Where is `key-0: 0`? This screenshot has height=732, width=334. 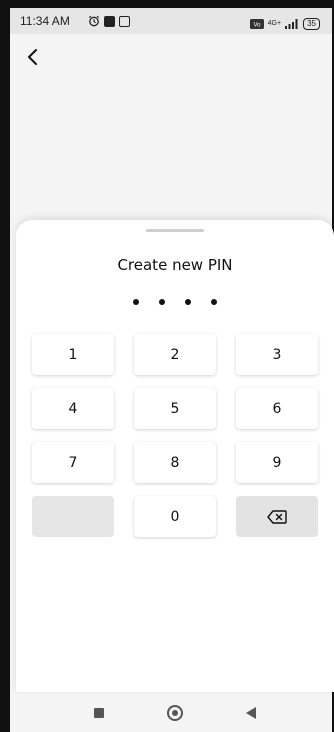
key-0: 0 is located at coordinates (175, 516).